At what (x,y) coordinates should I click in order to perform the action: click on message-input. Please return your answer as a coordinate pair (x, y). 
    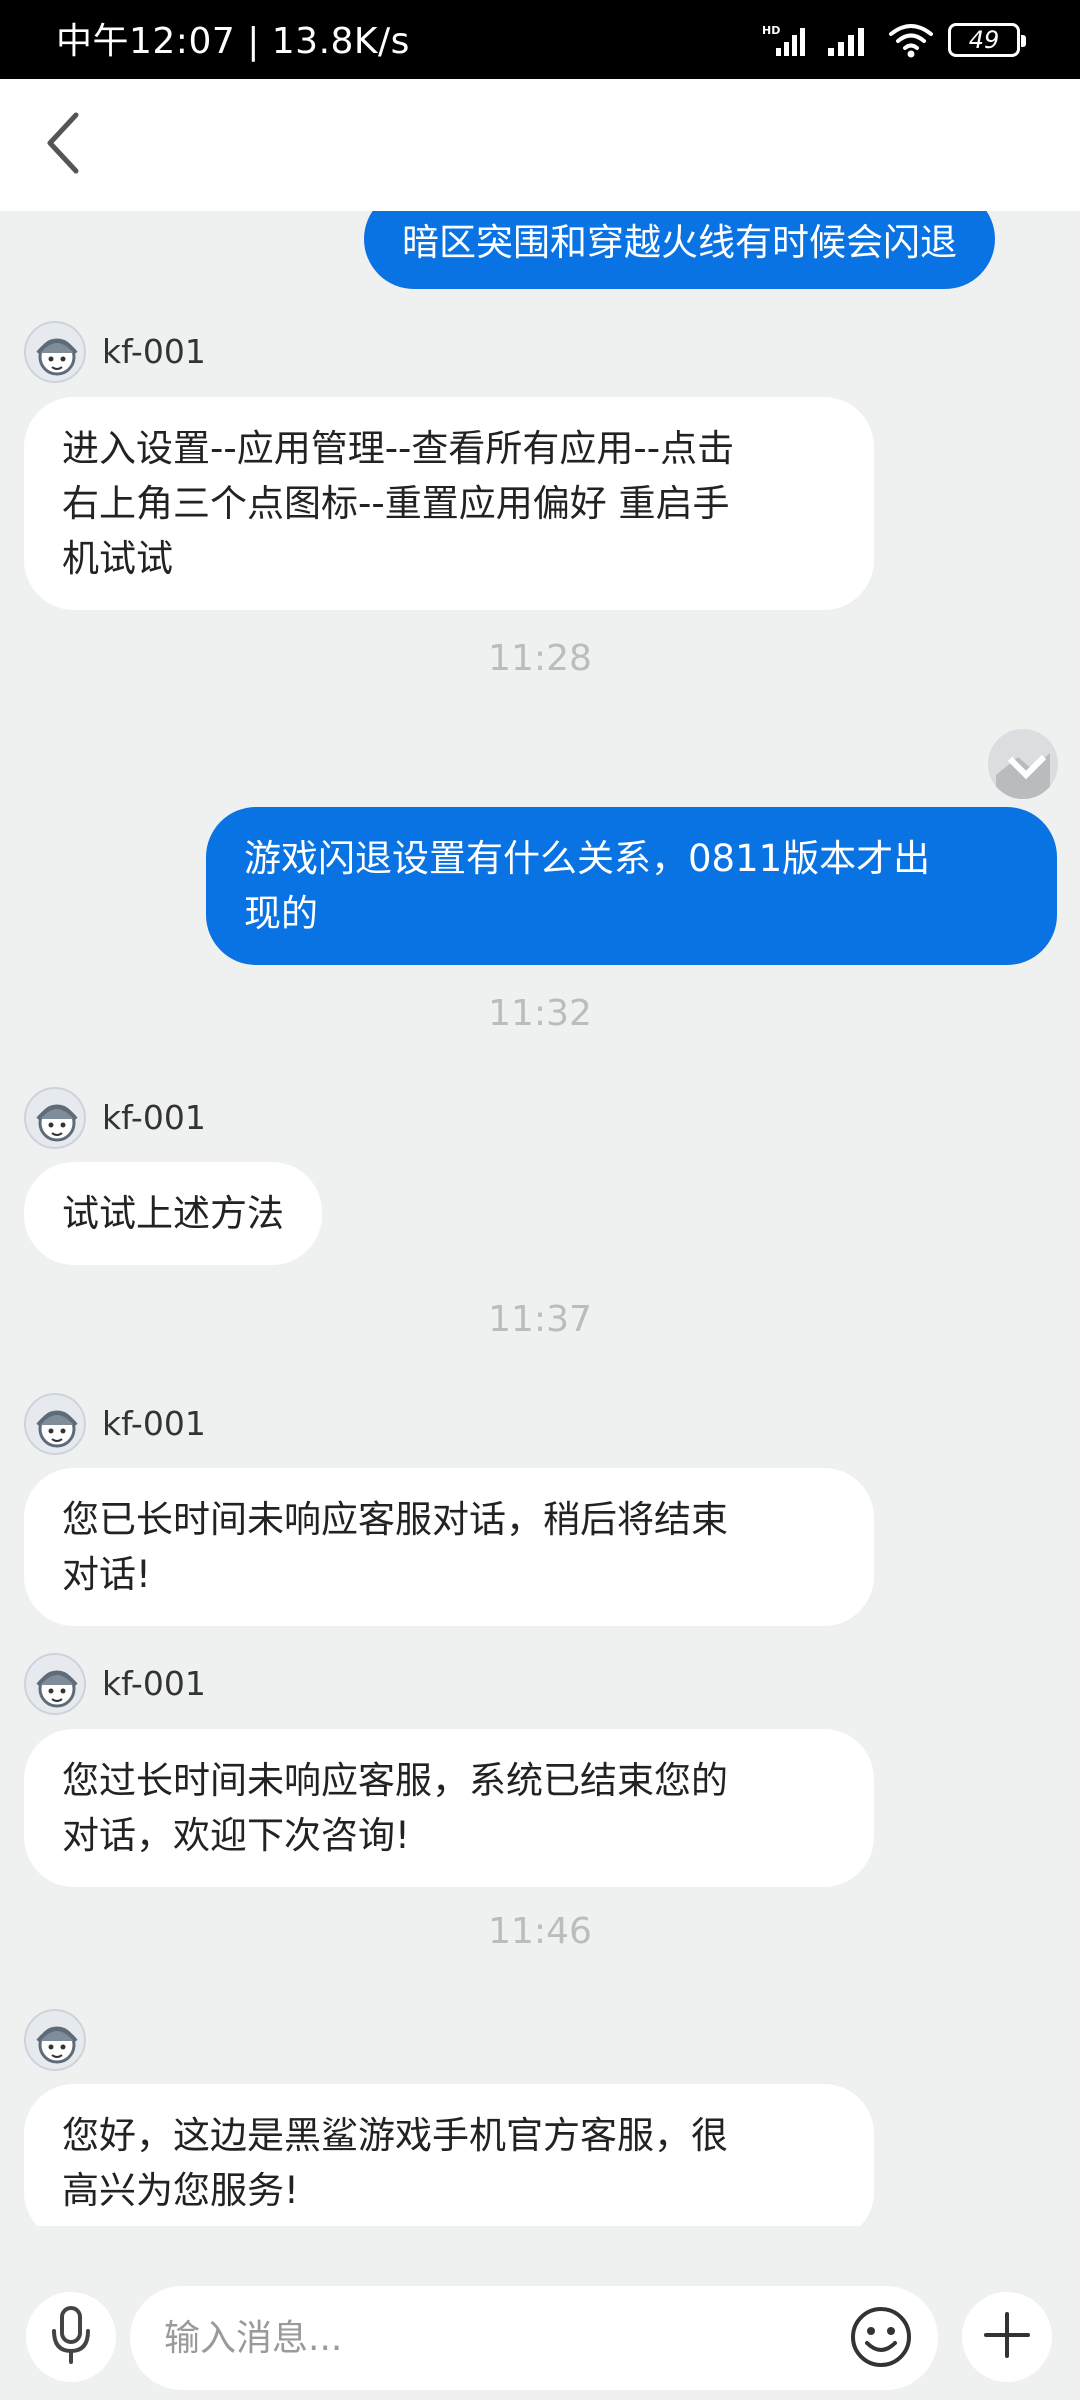
    Looking at the image, I should click on (484, 2338).